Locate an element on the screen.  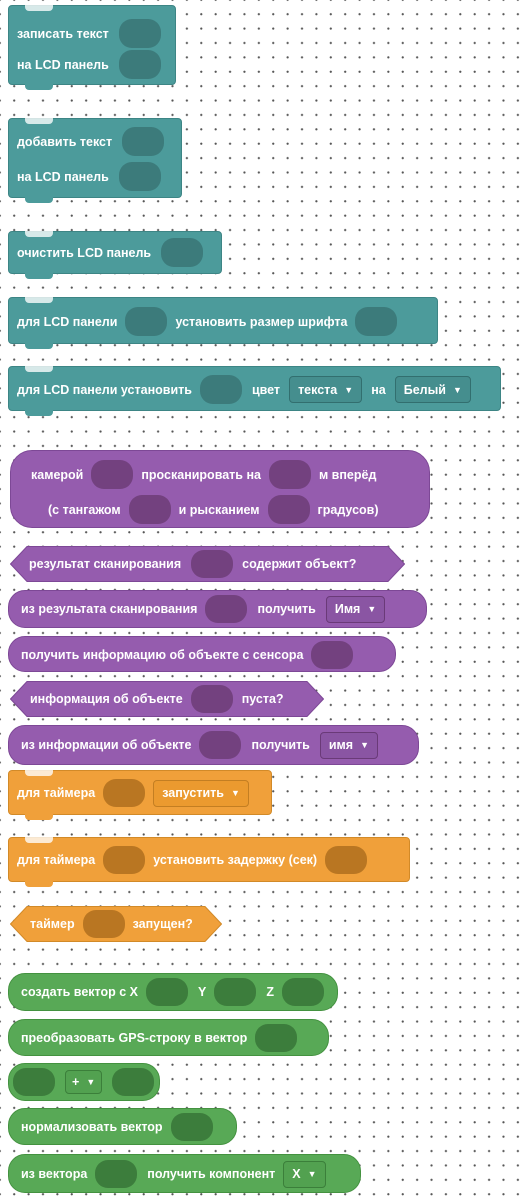
color-target-dropdown: текста ▼ is located at coordinates (326, 389).